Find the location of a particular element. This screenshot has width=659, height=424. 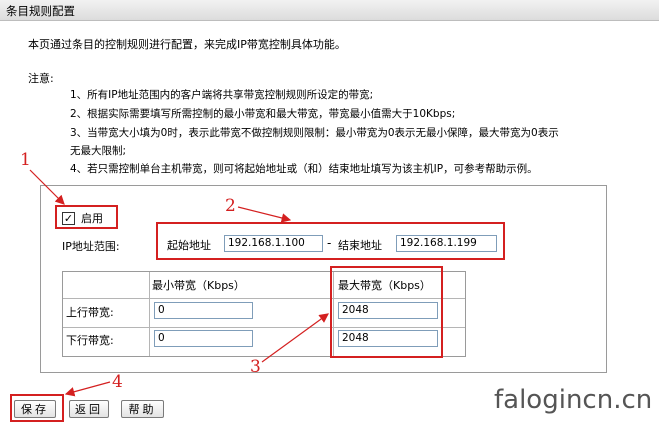

ip-range-label: IP地址范围: is located at coordinates (91, 246).